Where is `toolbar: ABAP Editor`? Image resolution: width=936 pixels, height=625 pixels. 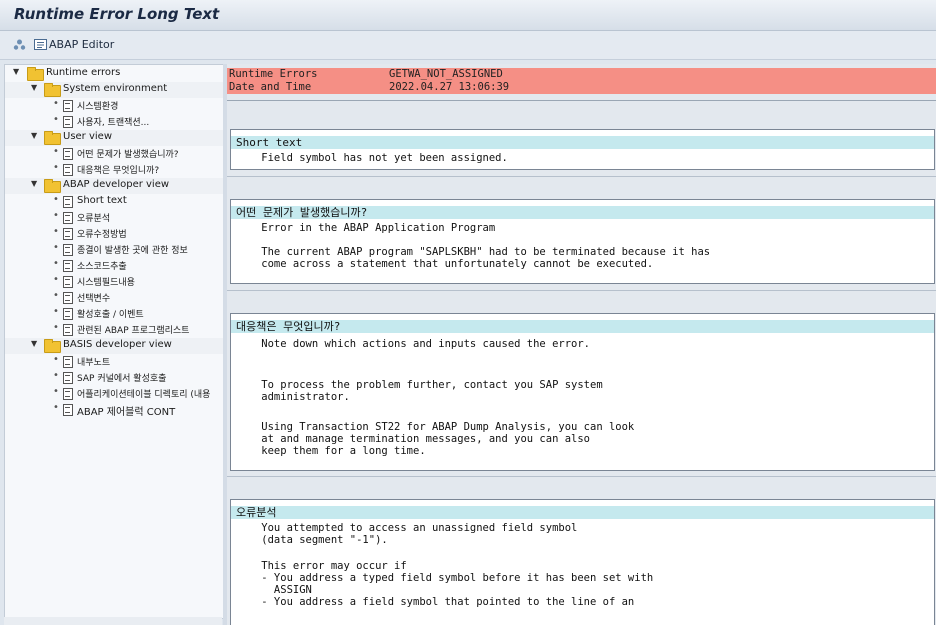 toolbar: ABAP Editor is located at coordinates (468, 45).